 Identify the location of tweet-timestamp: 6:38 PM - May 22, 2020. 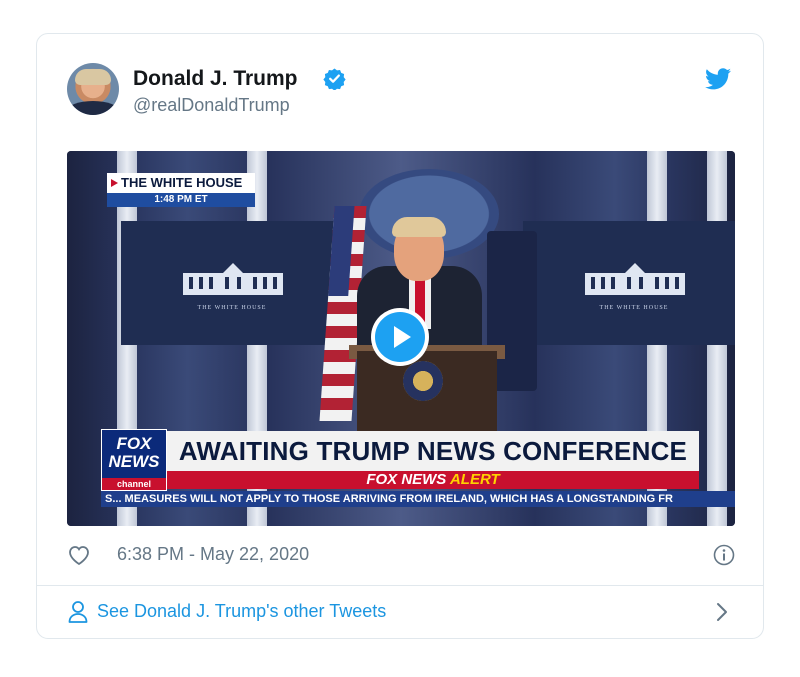
(213, 554).